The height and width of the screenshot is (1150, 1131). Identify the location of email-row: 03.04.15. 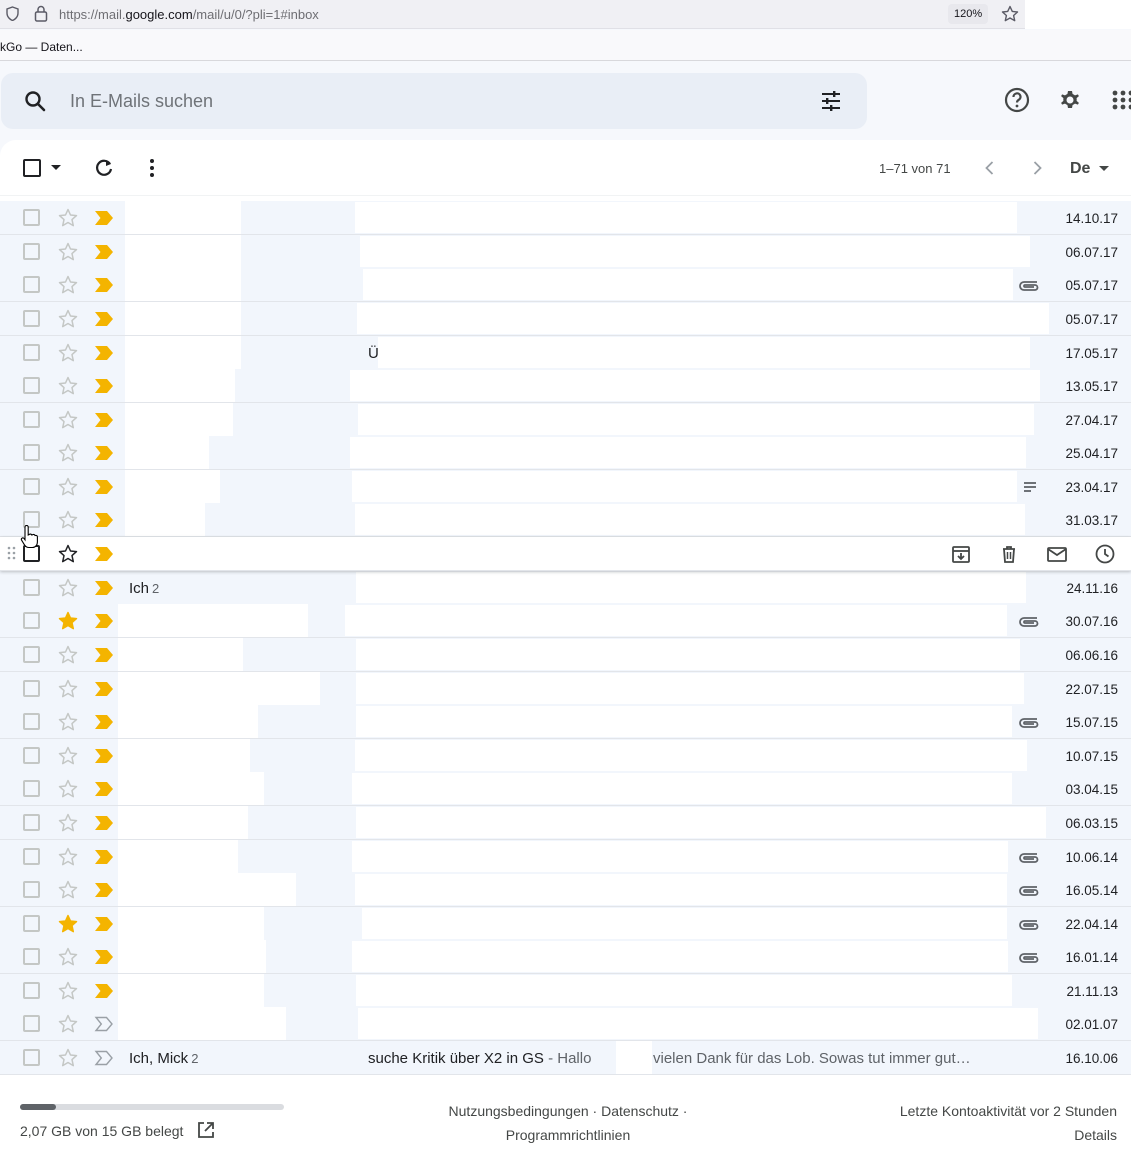
(565, 789).